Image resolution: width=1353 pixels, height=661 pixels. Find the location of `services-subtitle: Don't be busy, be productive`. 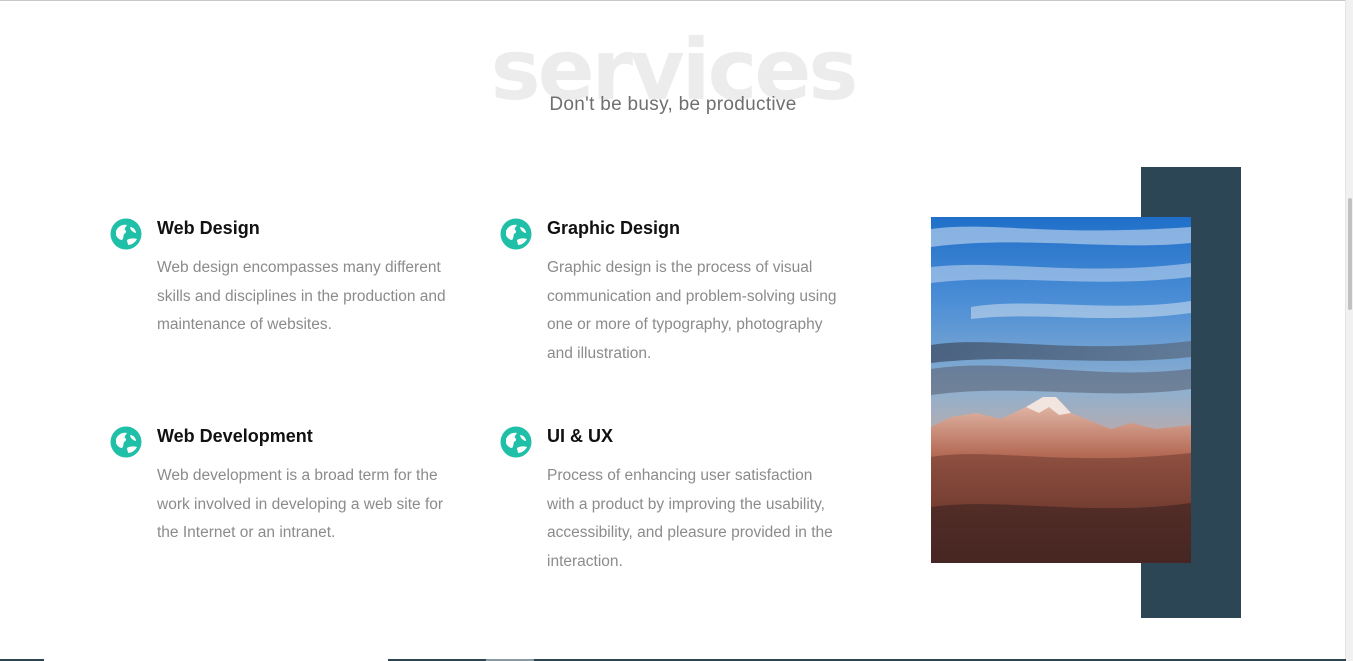

services-subtitle: Don't be busy, be productive is located at coordinates (673, 104).